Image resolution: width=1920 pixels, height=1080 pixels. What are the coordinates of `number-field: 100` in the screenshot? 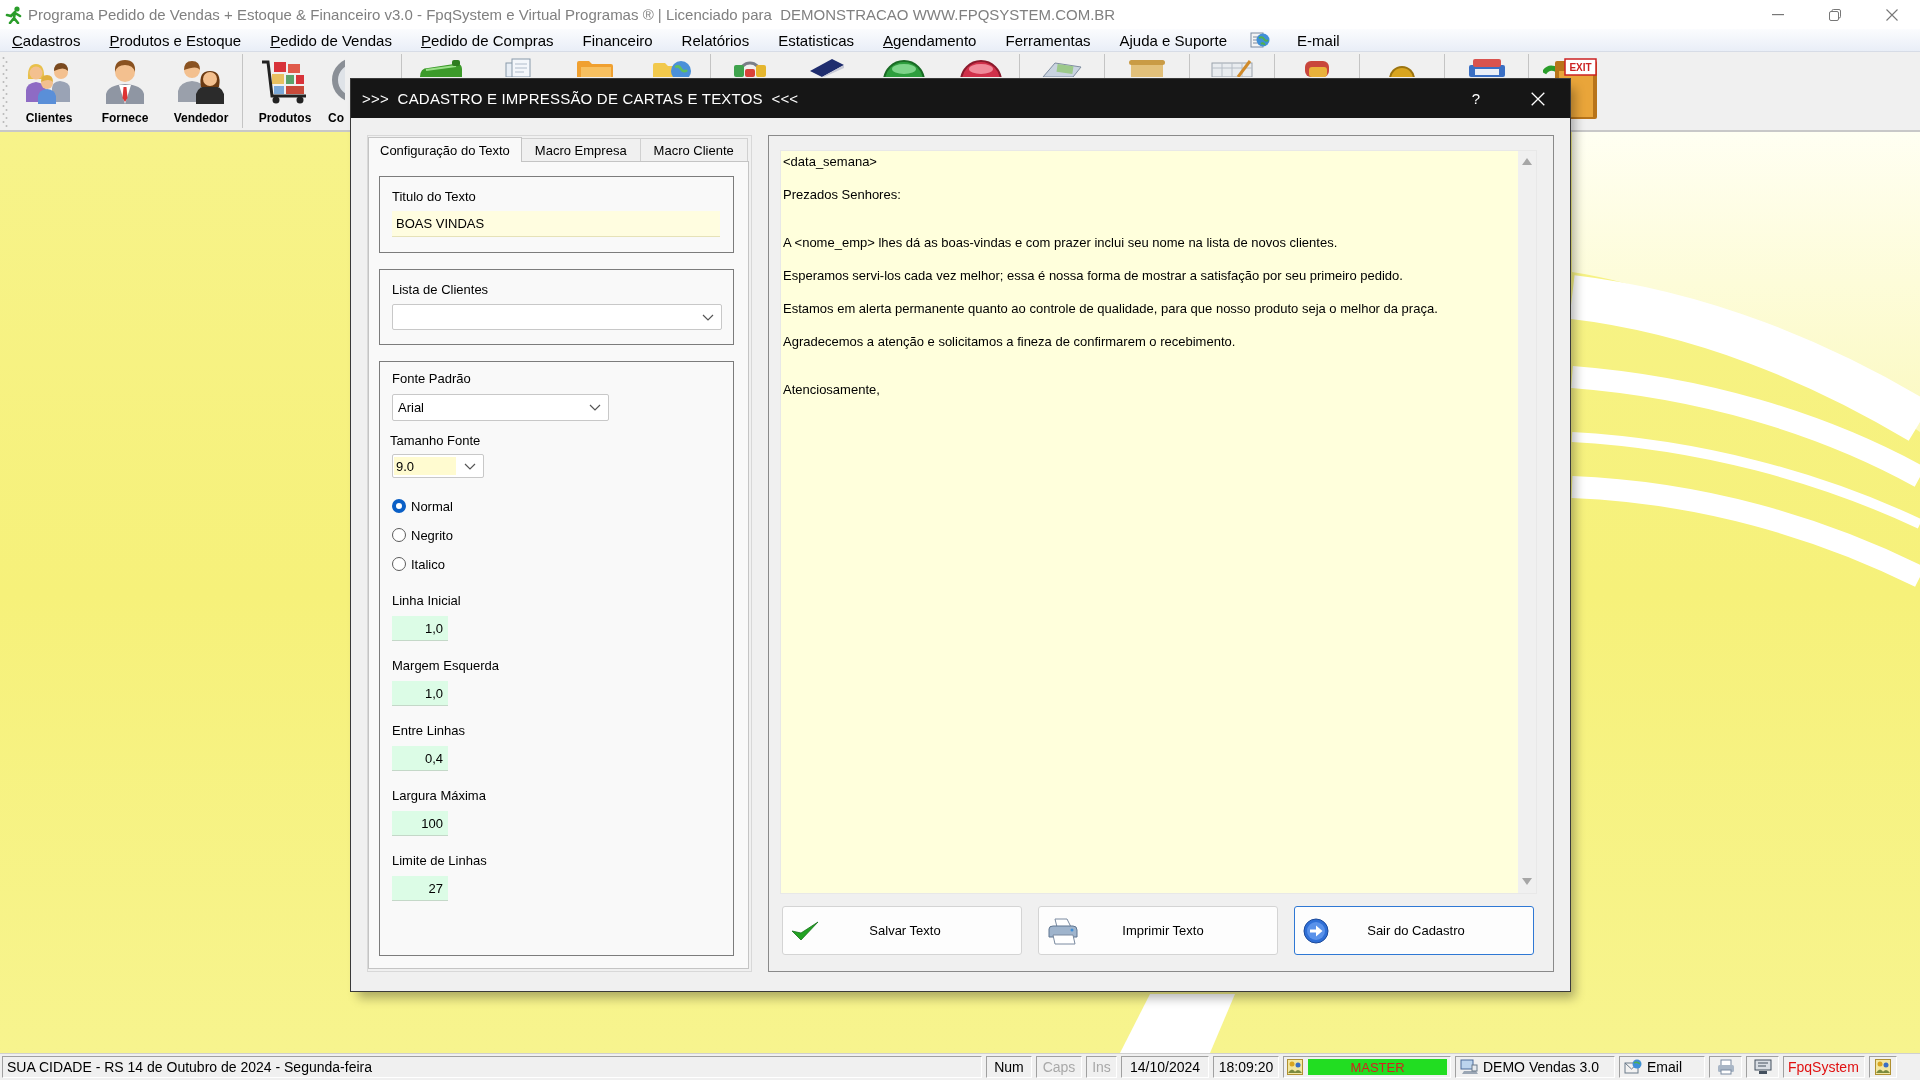 It's located at (420, 823).